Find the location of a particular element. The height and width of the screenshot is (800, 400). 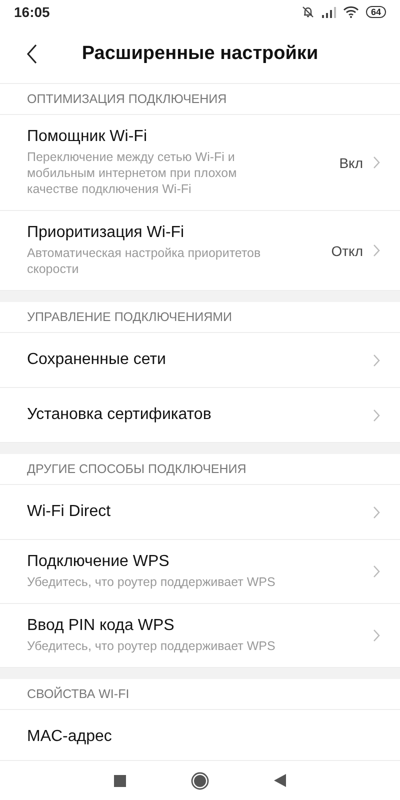

status-time: 16:05 is located at coordinates (32, 12).